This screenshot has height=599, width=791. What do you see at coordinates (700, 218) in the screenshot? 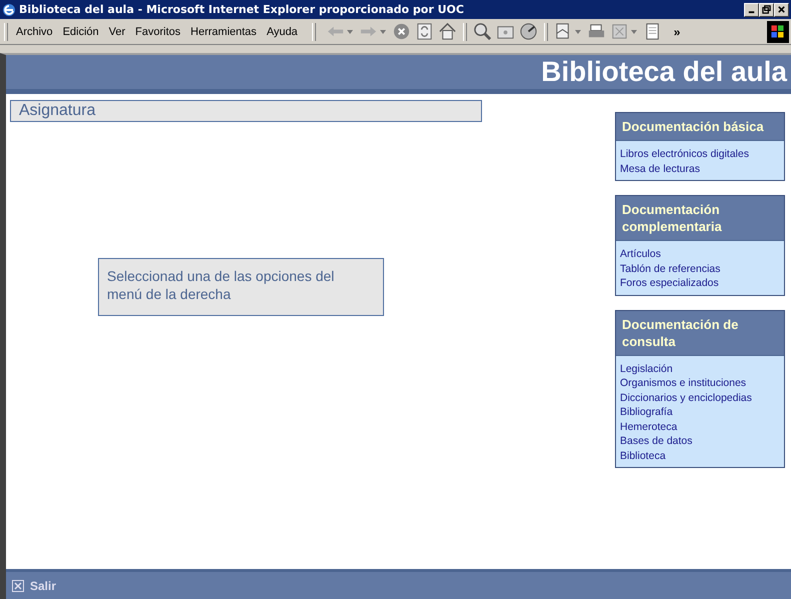
I see `panel-heading: Documentación complementaria` at bounding box center [700, 218].